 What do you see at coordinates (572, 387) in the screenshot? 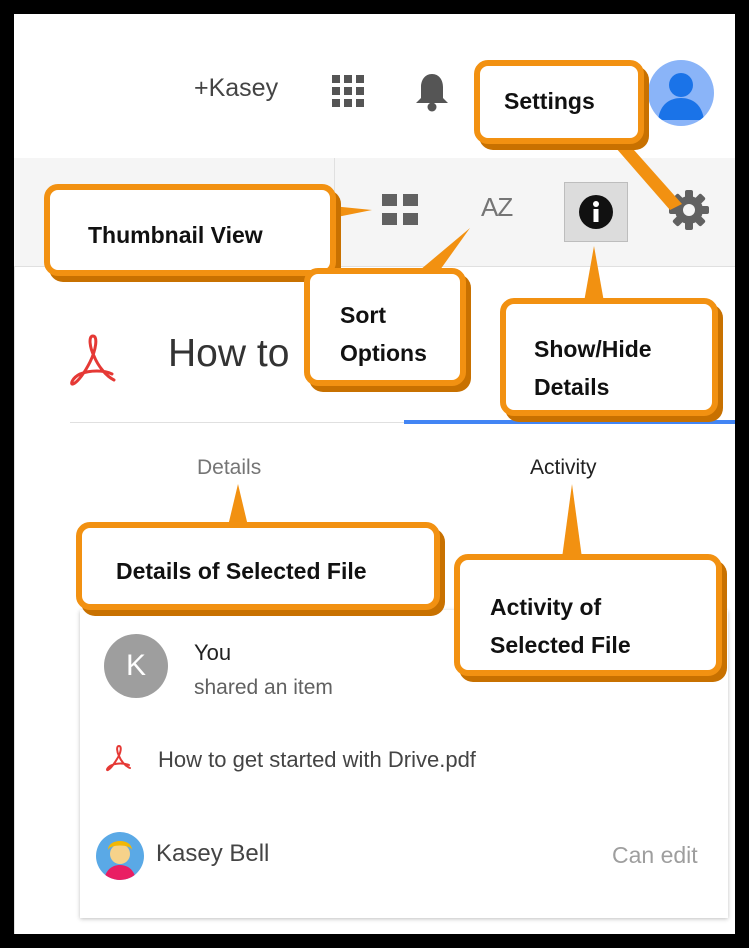
I see `callout-show-line2: Details` at bounding box center [572, 387].